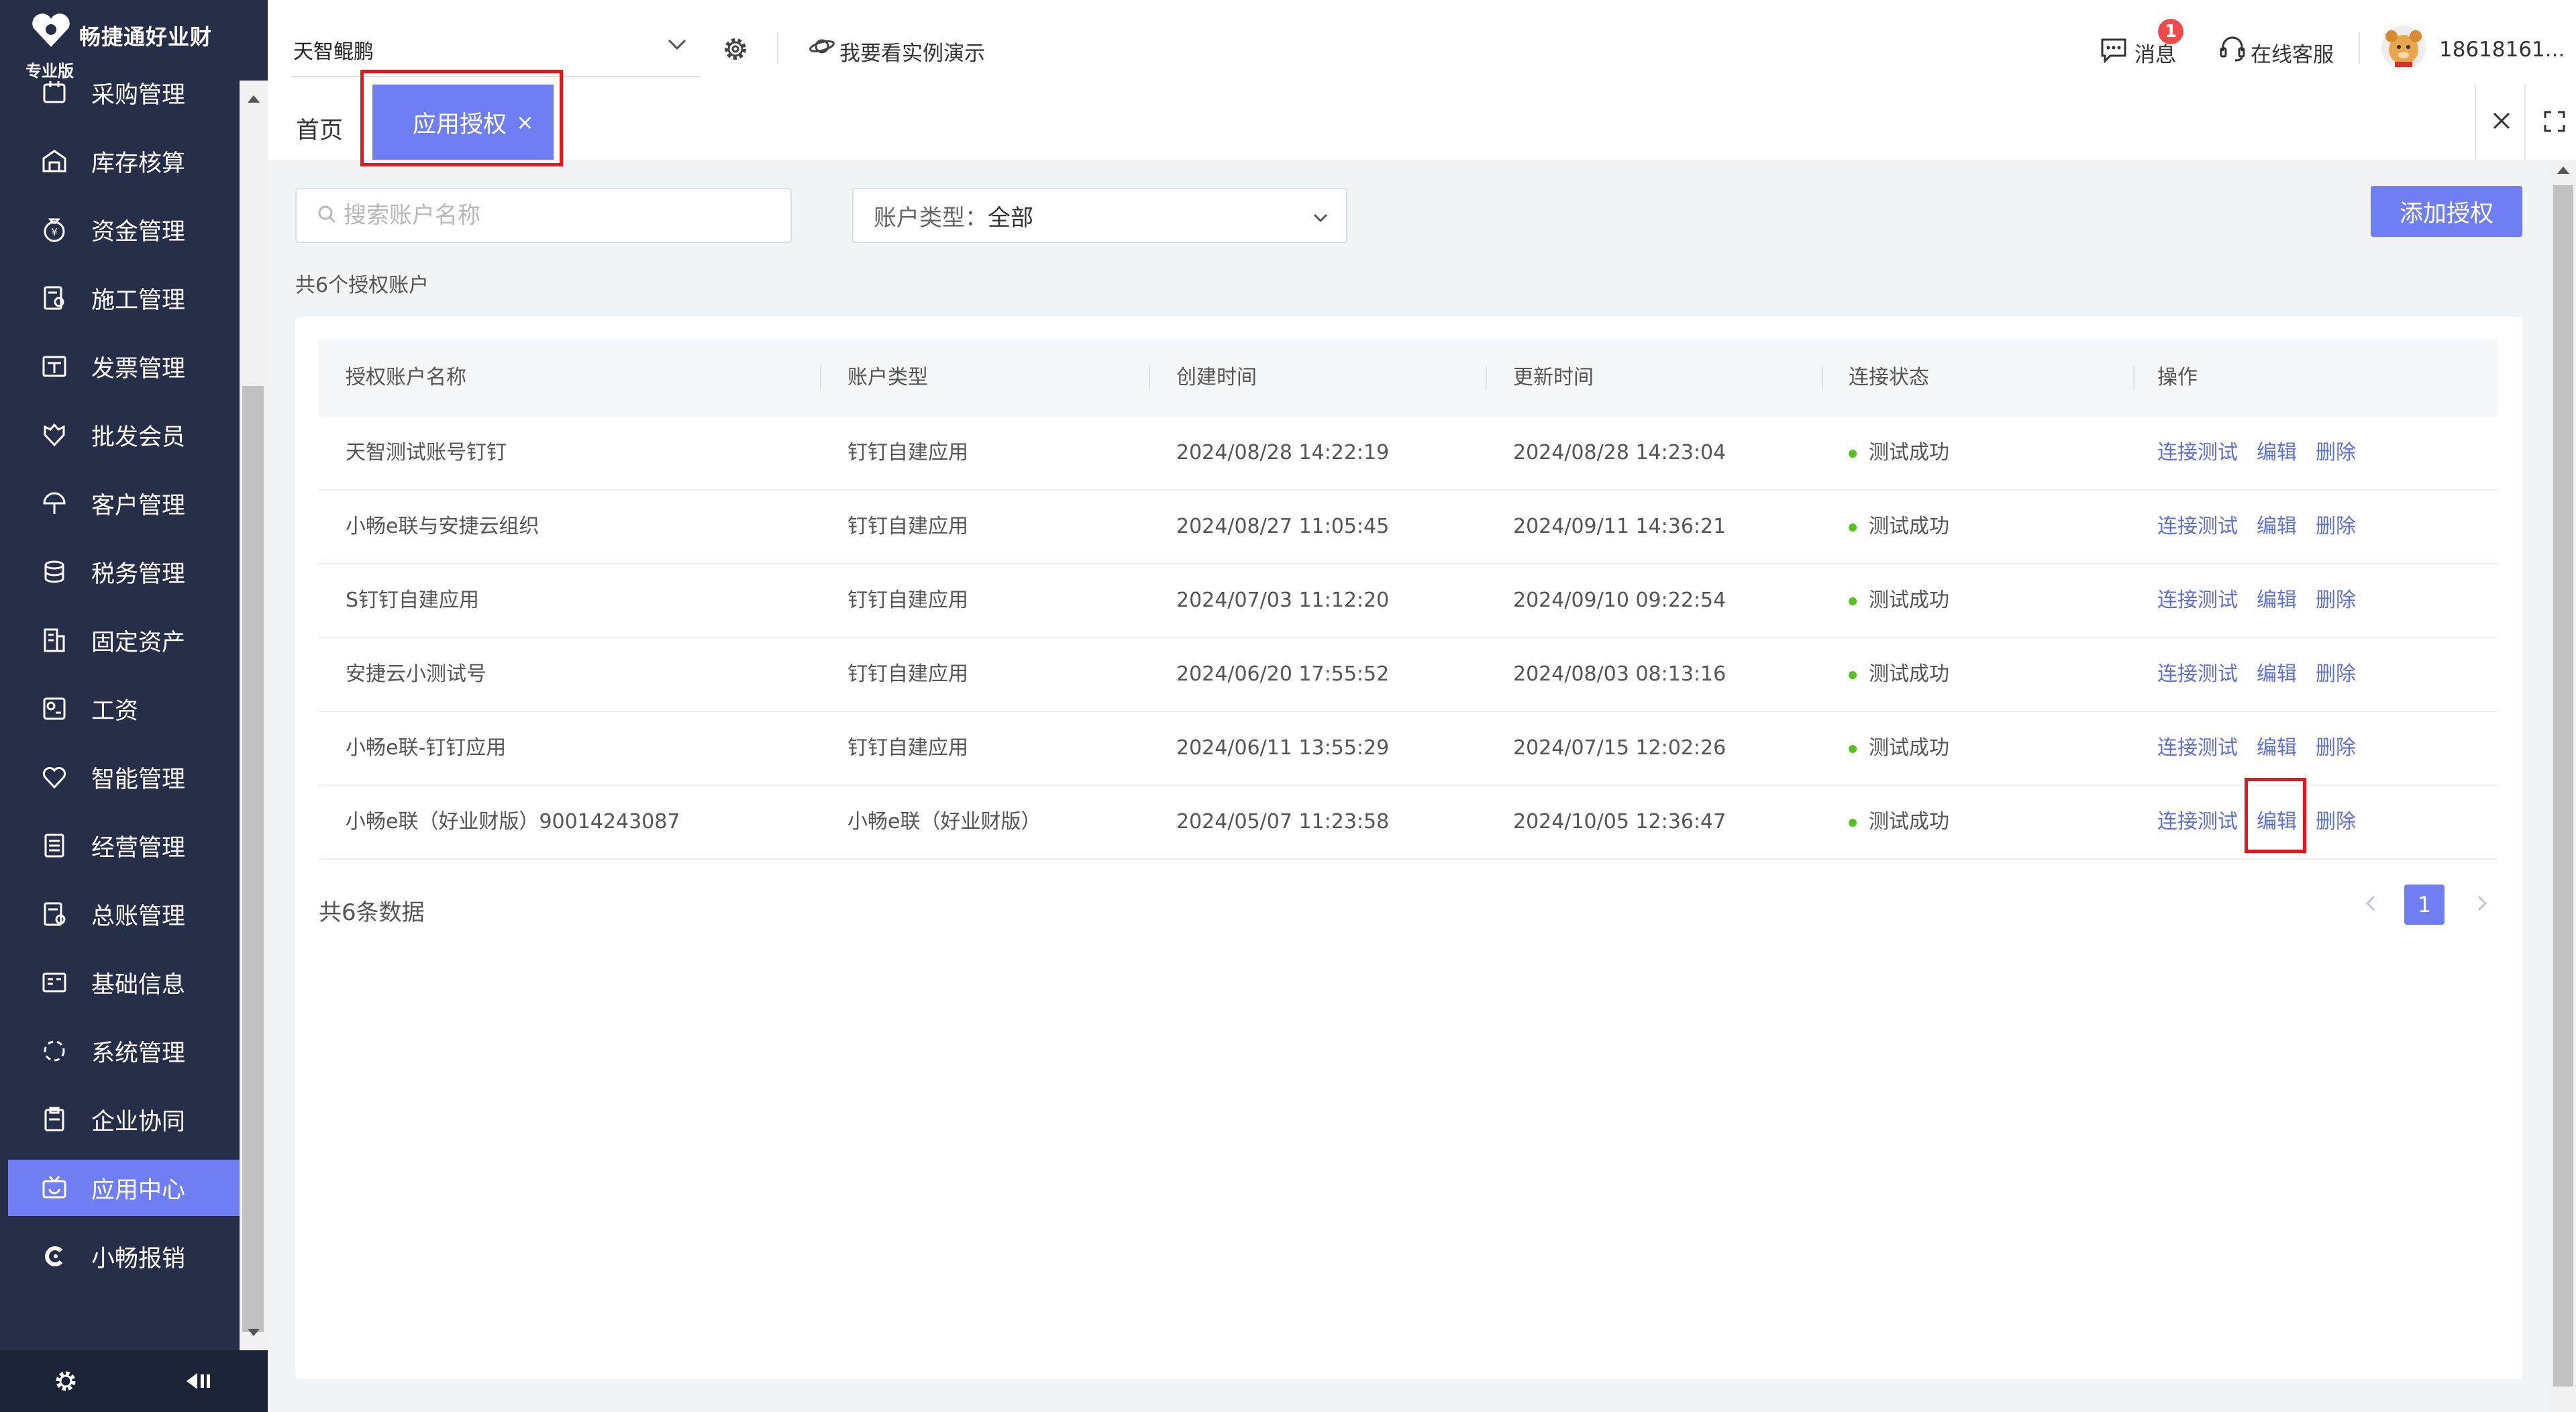 This screenshot has height=1412, width=2576. What do you see at coordinates (426, 453) in the screenshot?
I see `account-name-cell: 天智测试账号钉钉` at bounding box center [426, 453].